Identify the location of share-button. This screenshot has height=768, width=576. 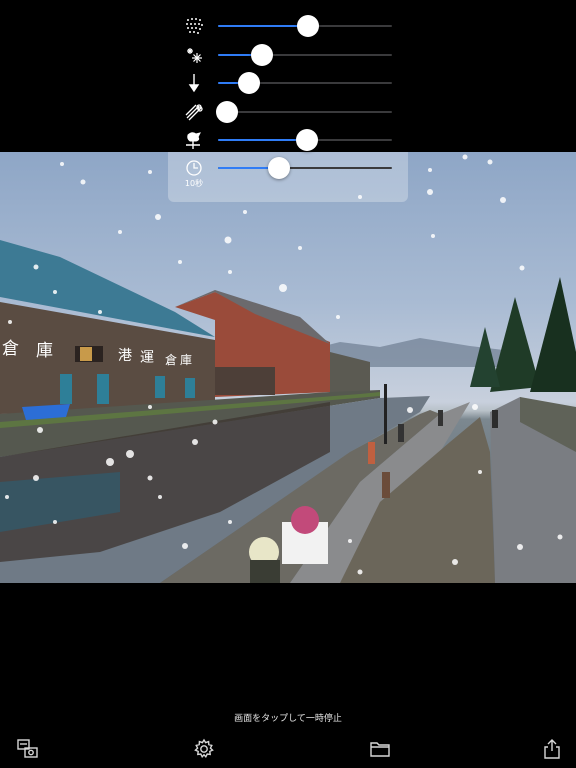
(552, 751).